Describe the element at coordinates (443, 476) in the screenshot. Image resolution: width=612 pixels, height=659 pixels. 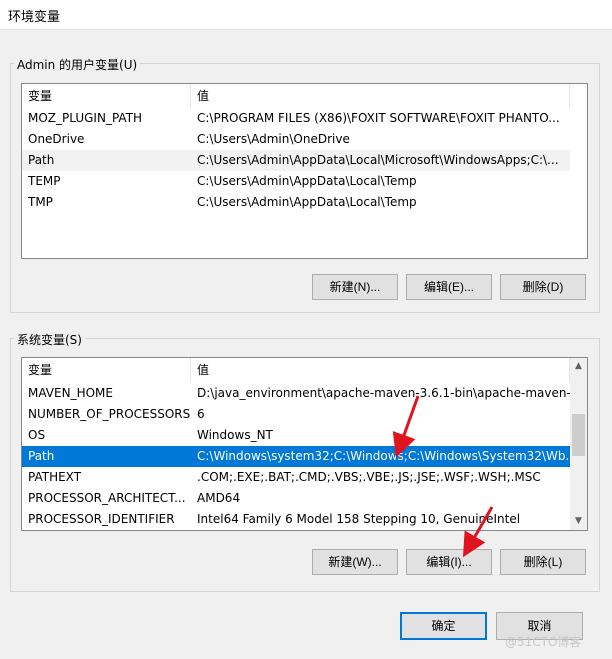
I see `annotation-arrows` at that location.